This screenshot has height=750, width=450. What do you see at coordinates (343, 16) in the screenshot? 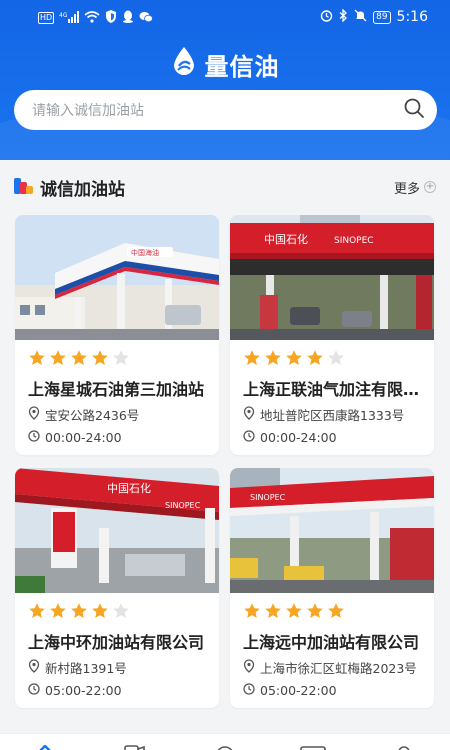
I see `bluetooth-icon` at bounding box center [343, 16].